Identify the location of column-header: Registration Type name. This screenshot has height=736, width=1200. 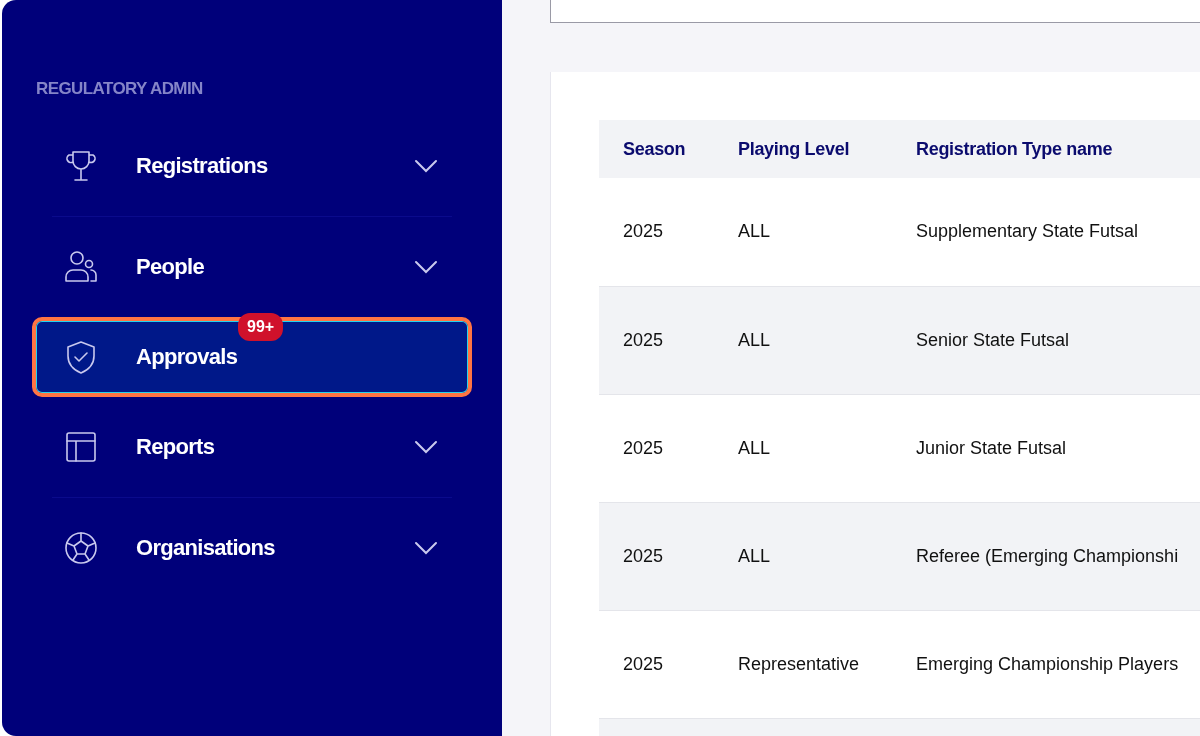
(1046, 149).